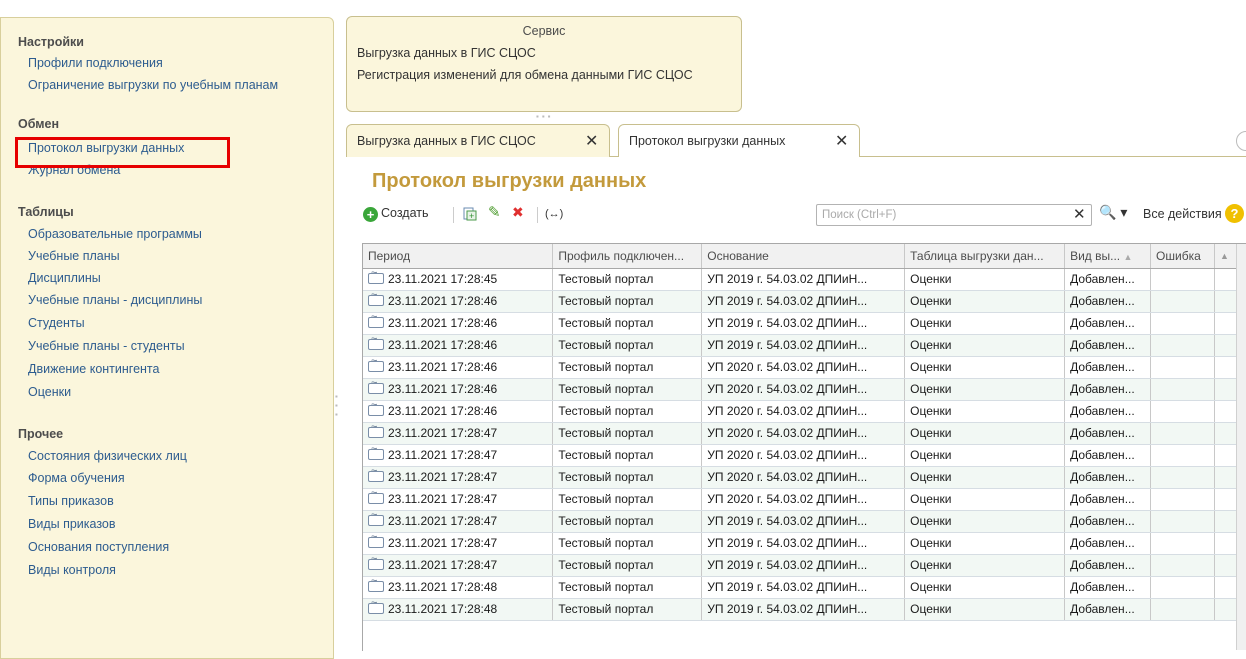 Image resolution: width=1246 pixels, height=659 pixels. Describe the element at coordinates (74, 256) in the screenshot. I see `nav-link-study-plans: Учебные планы` at that location.